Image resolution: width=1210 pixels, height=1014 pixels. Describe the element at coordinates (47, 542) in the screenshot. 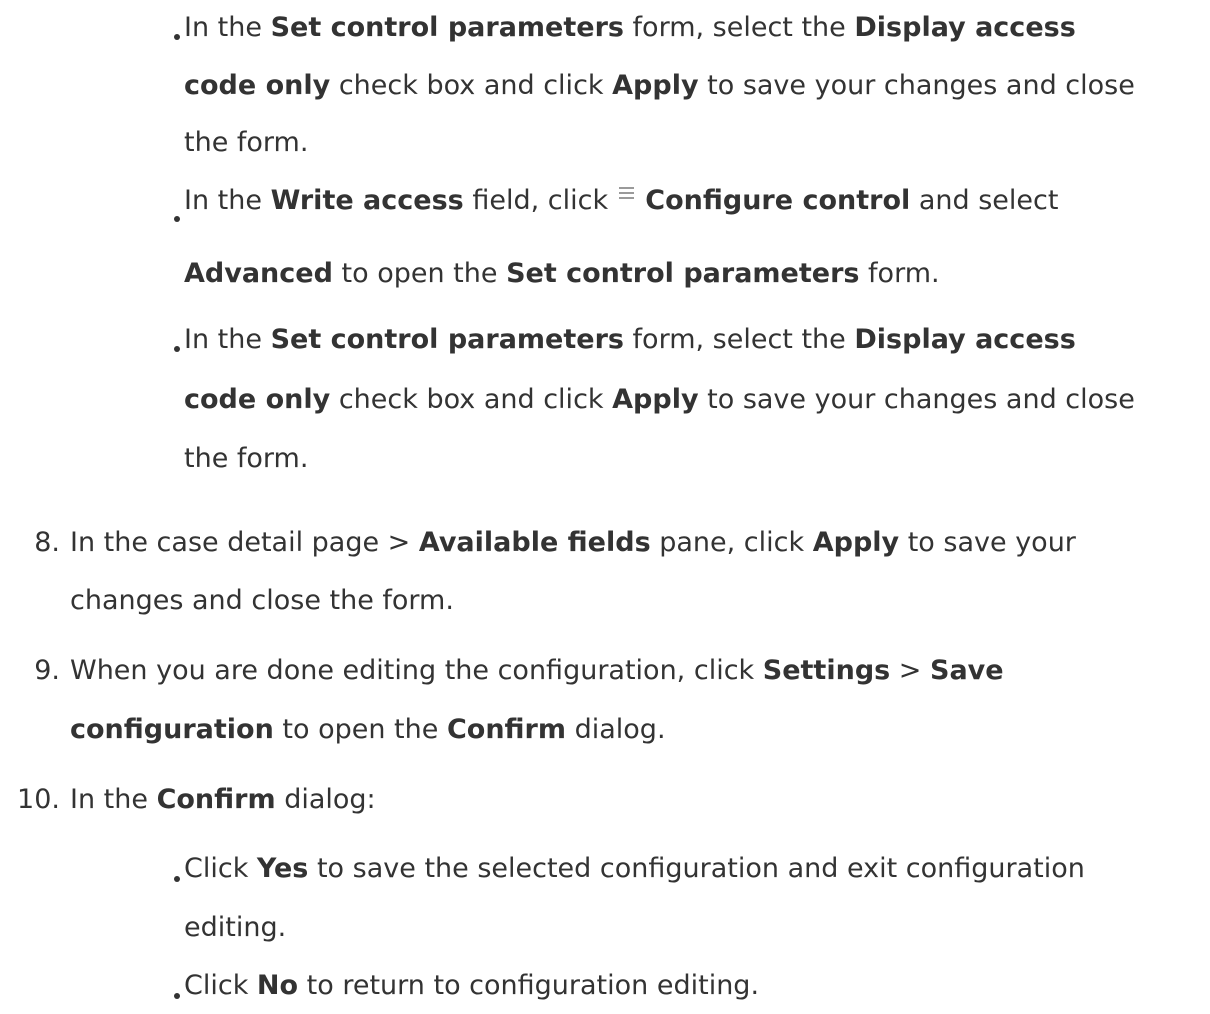

I see `step-number: 8.` at that location.